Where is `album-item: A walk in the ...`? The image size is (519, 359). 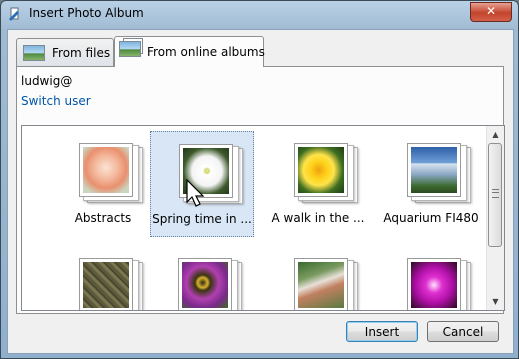 album-item: A walk in the ... is located at coordinates (318, 184).